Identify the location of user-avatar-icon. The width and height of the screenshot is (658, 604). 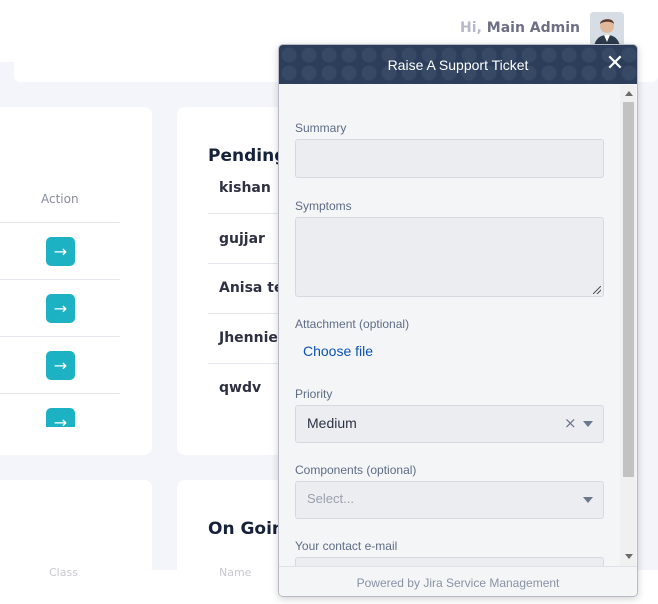
(607, 29).